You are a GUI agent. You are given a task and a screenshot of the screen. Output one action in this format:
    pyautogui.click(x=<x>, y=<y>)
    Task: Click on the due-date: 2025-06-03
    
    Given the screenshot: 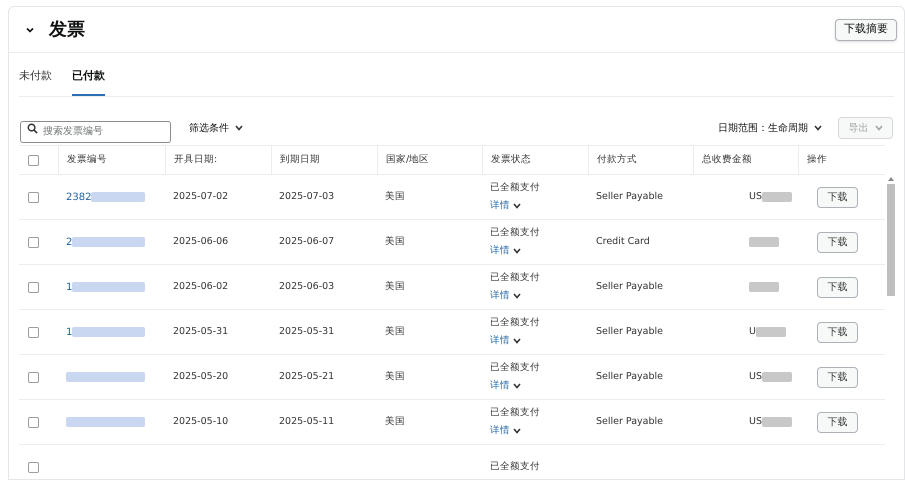 What is the action you would take?
    pyautogui.click(x=306, y=287)
    